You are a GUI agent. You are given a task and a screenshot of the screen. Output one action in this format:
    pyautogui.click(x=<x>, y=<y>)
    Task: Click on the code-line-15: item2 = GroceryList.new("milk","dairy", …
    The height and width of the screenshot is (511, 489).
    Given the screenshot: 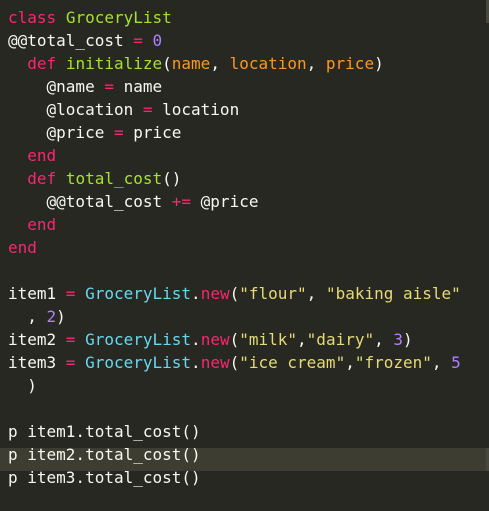 What is the action you would take?
    pyautogui.click(x=210, y=339)
    